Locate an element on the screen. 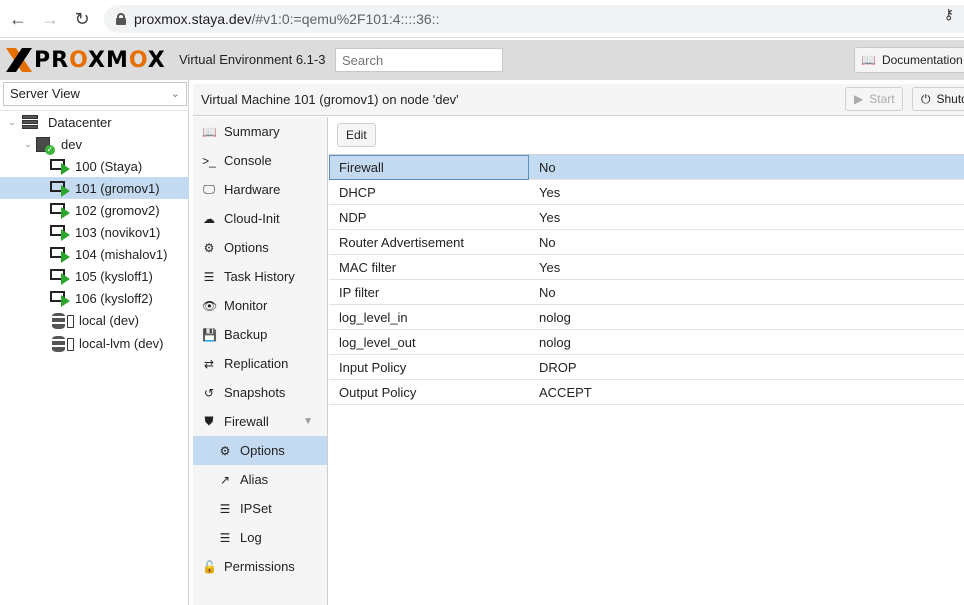 The image size is (964, 605). tree-item-storage: local-lvm (dev) is located at coordinates (94, 343).